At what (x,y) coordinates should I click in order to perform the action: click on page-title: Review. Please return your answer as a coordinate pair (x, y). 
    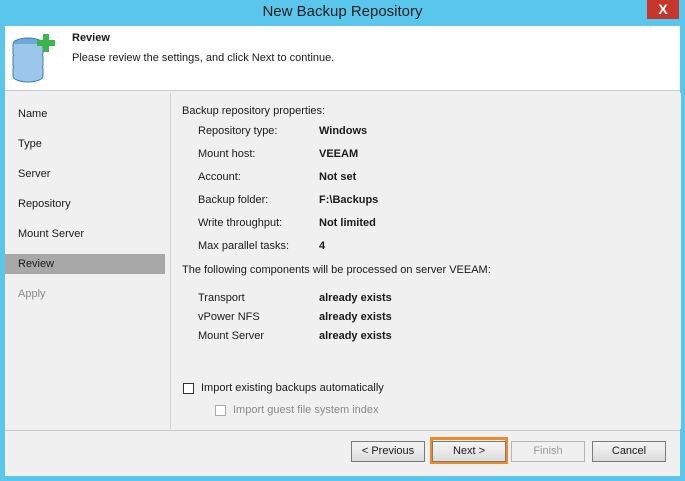
    Looking at the image, I should click on (91, 38).